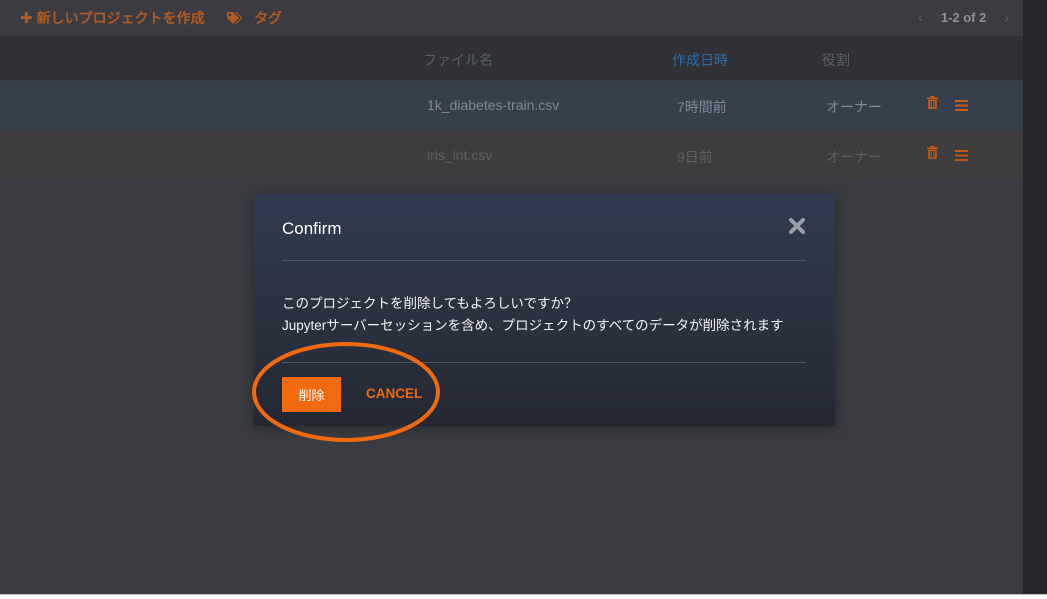 The image size is (1047, 599). Describe the element at coordinates (26, 18) in the screenshot. I see `plus-icon: ✚` at that location.